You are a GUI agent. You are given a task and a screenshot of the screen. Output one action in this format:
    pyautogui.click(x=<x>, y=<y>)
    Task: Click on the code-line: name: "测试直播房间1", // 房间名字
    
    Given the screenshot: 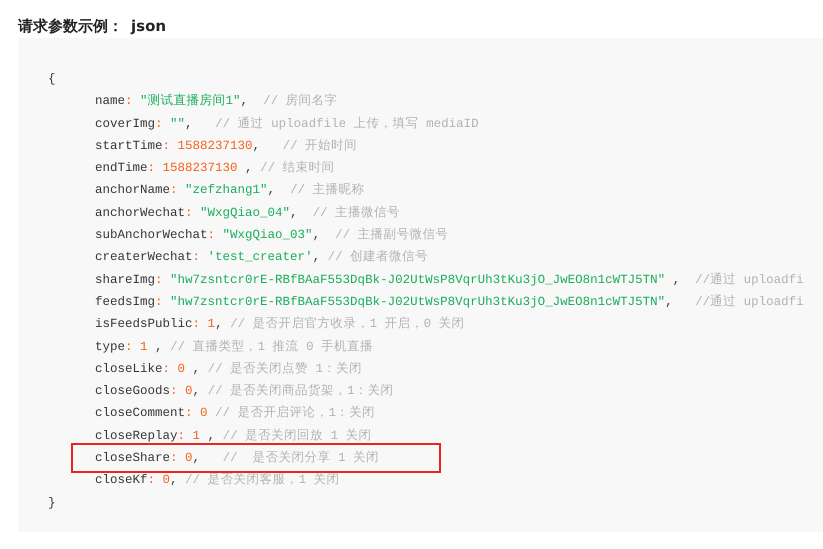 What is the action you would take?
    pyautogui.click(x=216, y=101)
    